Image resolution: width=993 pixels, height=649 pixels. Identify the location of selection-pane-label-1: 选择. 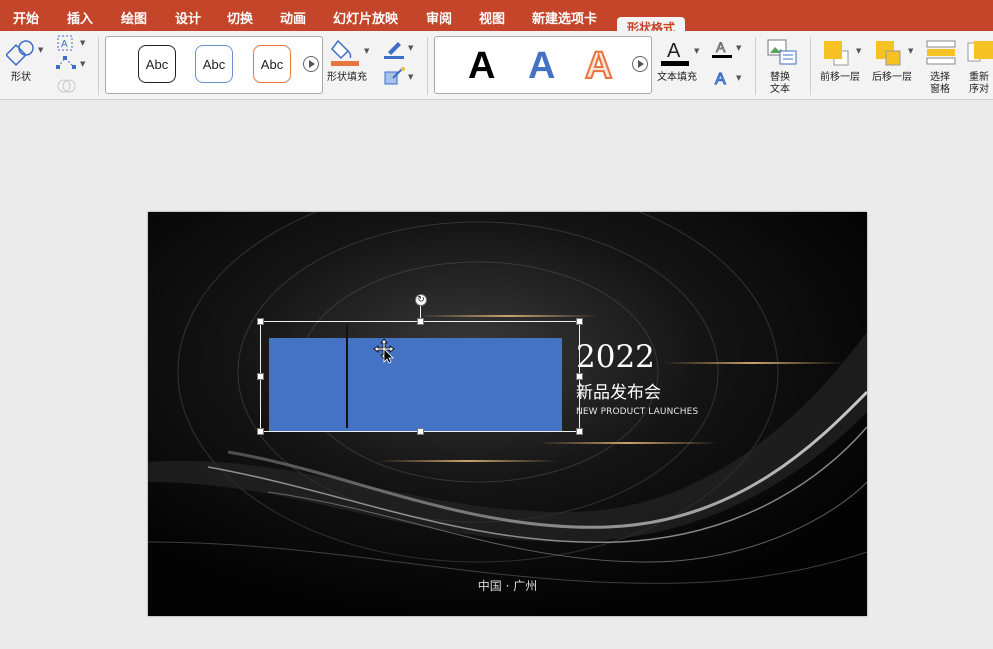
(940, 77).